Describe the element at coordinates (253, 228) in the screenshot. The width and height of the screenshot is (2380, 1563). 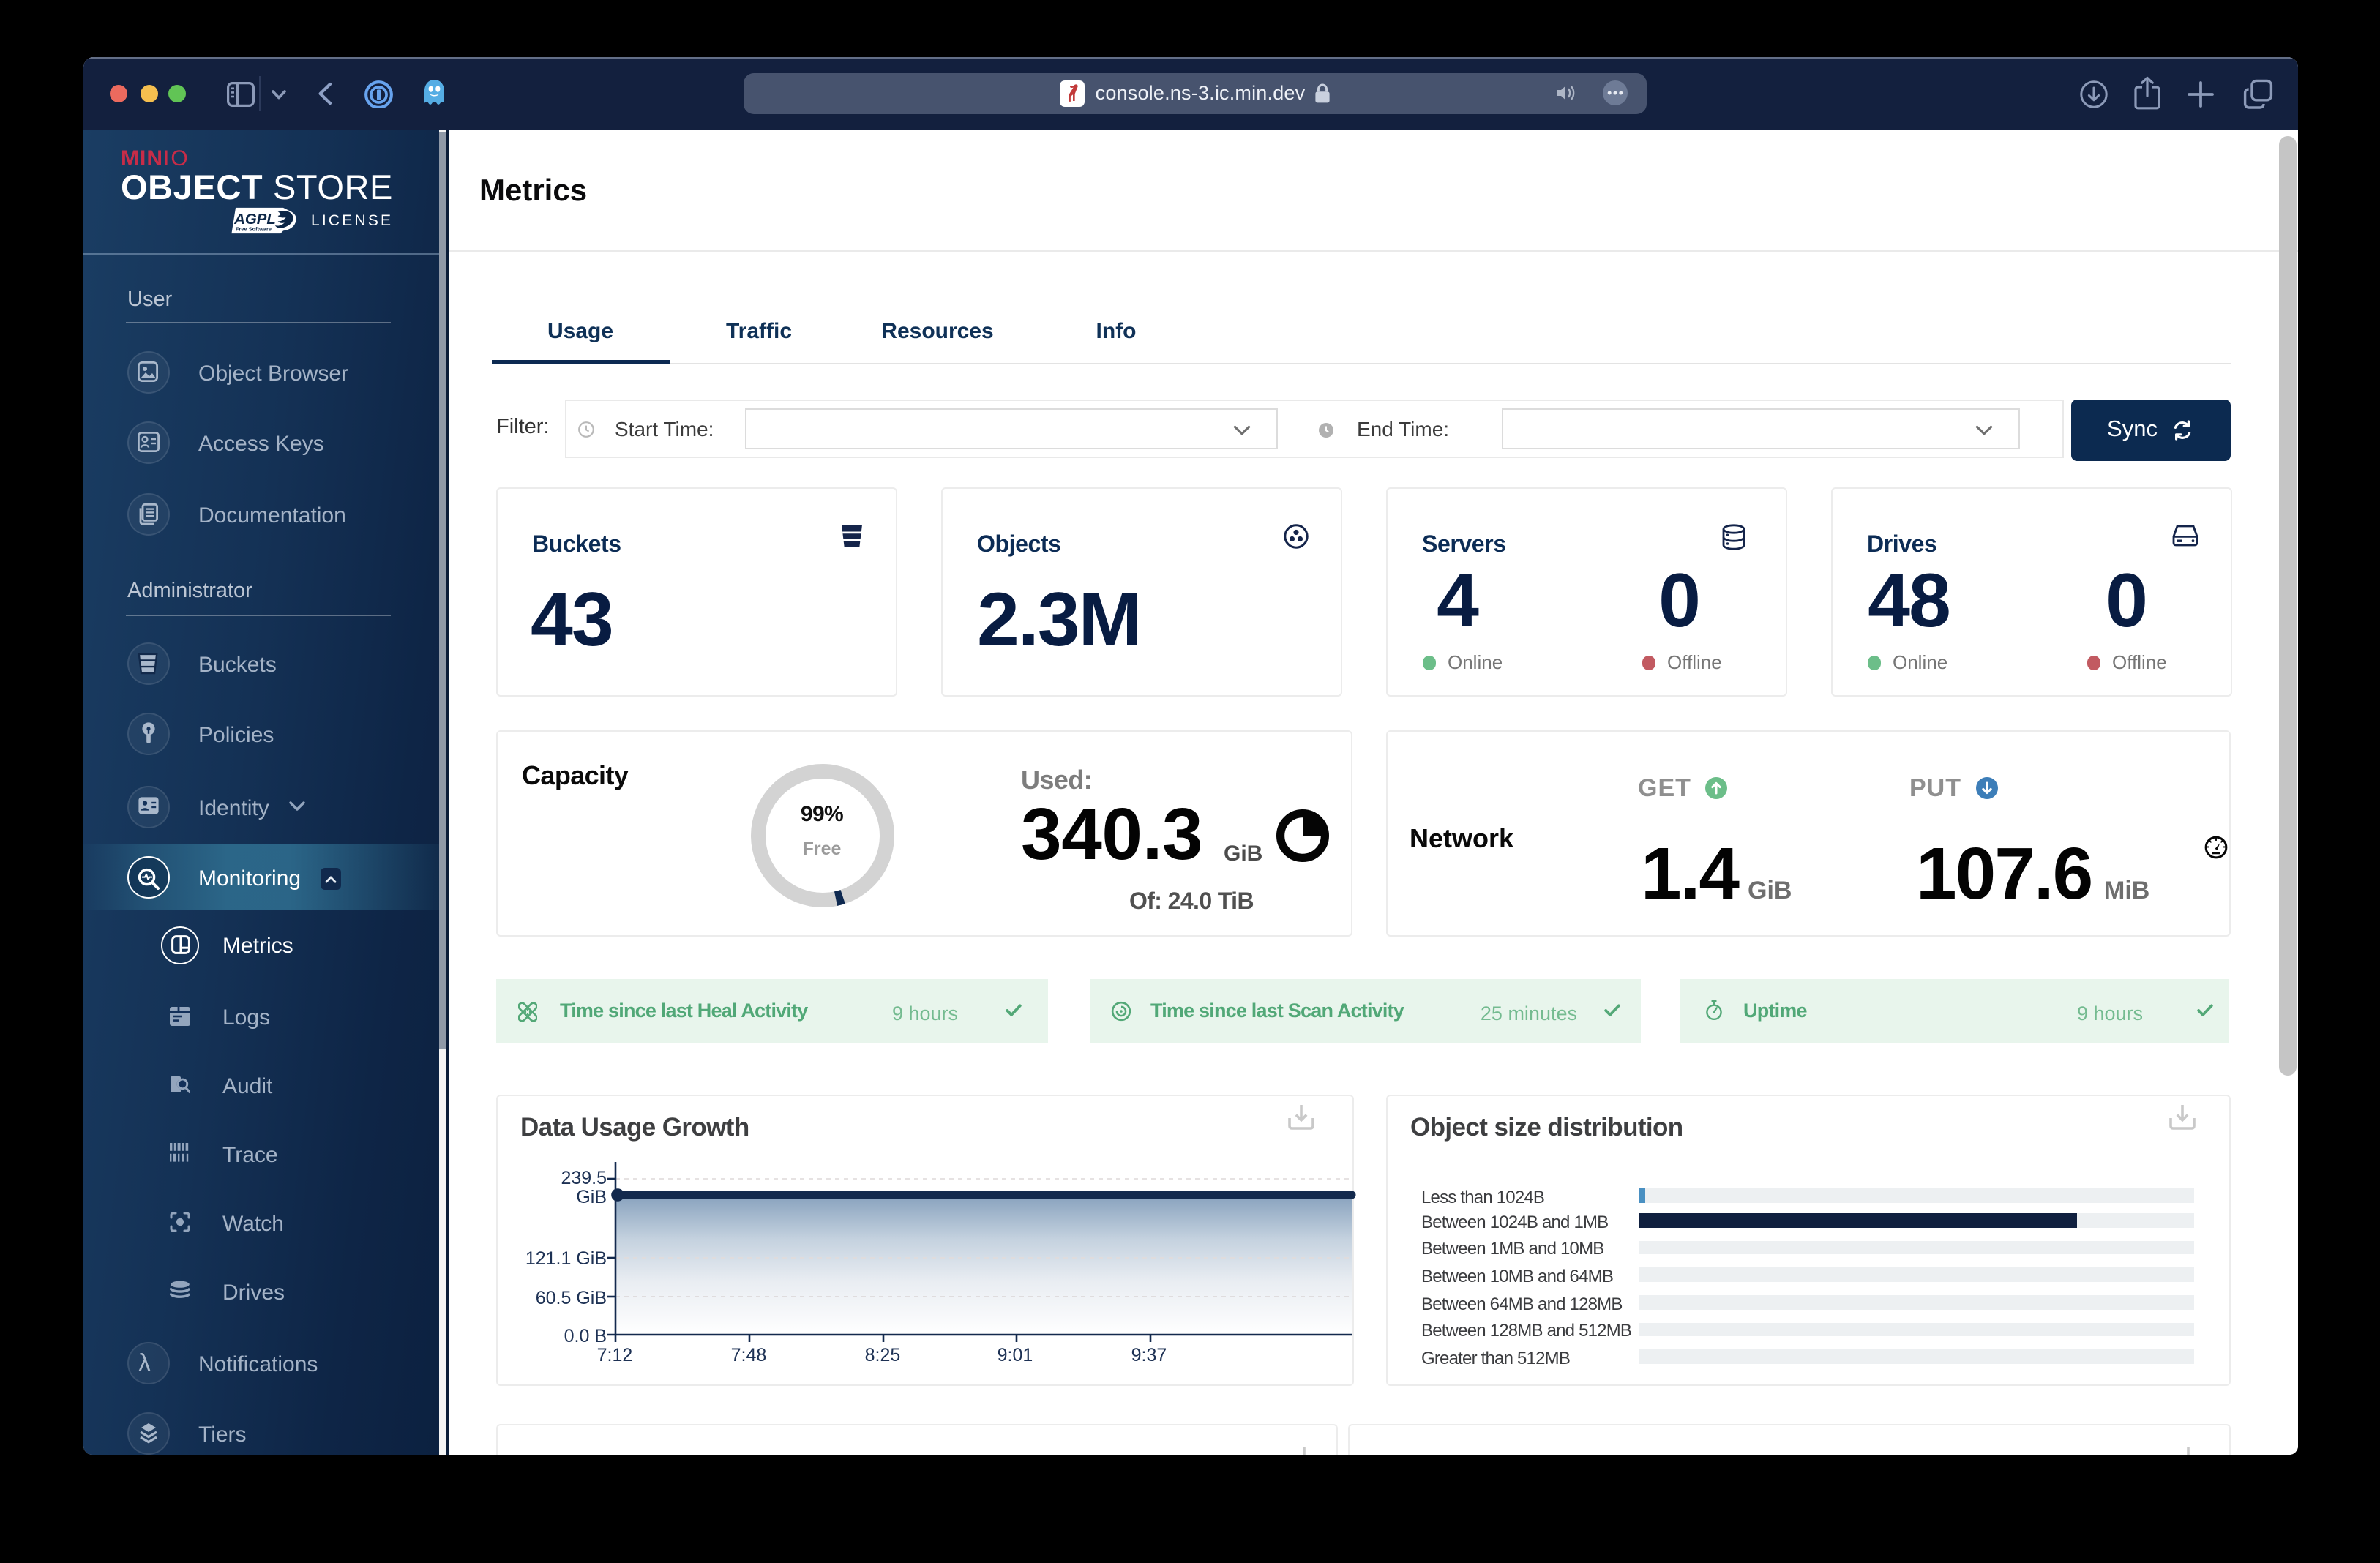
I see `svg-text: Free Software` at that location.